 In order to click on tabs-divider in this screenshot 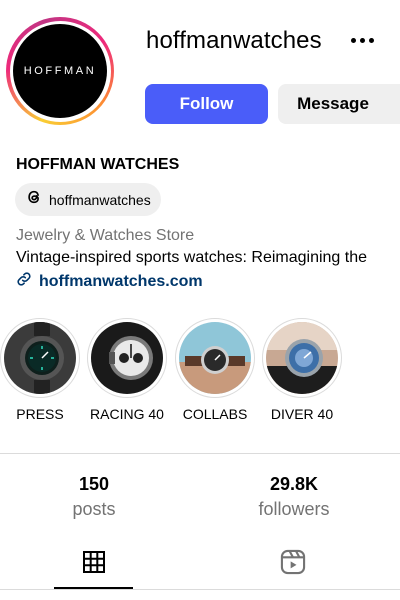, I will do `click(200, 589)`.